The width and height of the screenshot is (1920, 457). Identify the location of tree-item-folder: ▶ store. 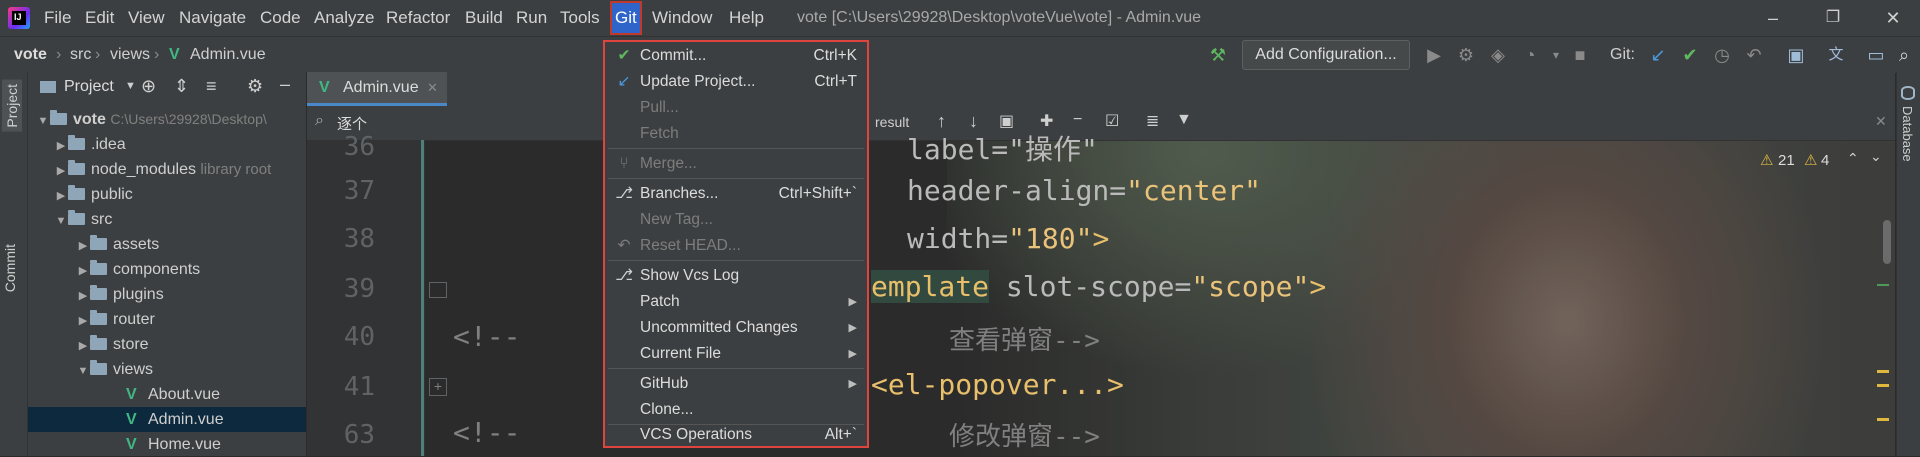
(167, 344).